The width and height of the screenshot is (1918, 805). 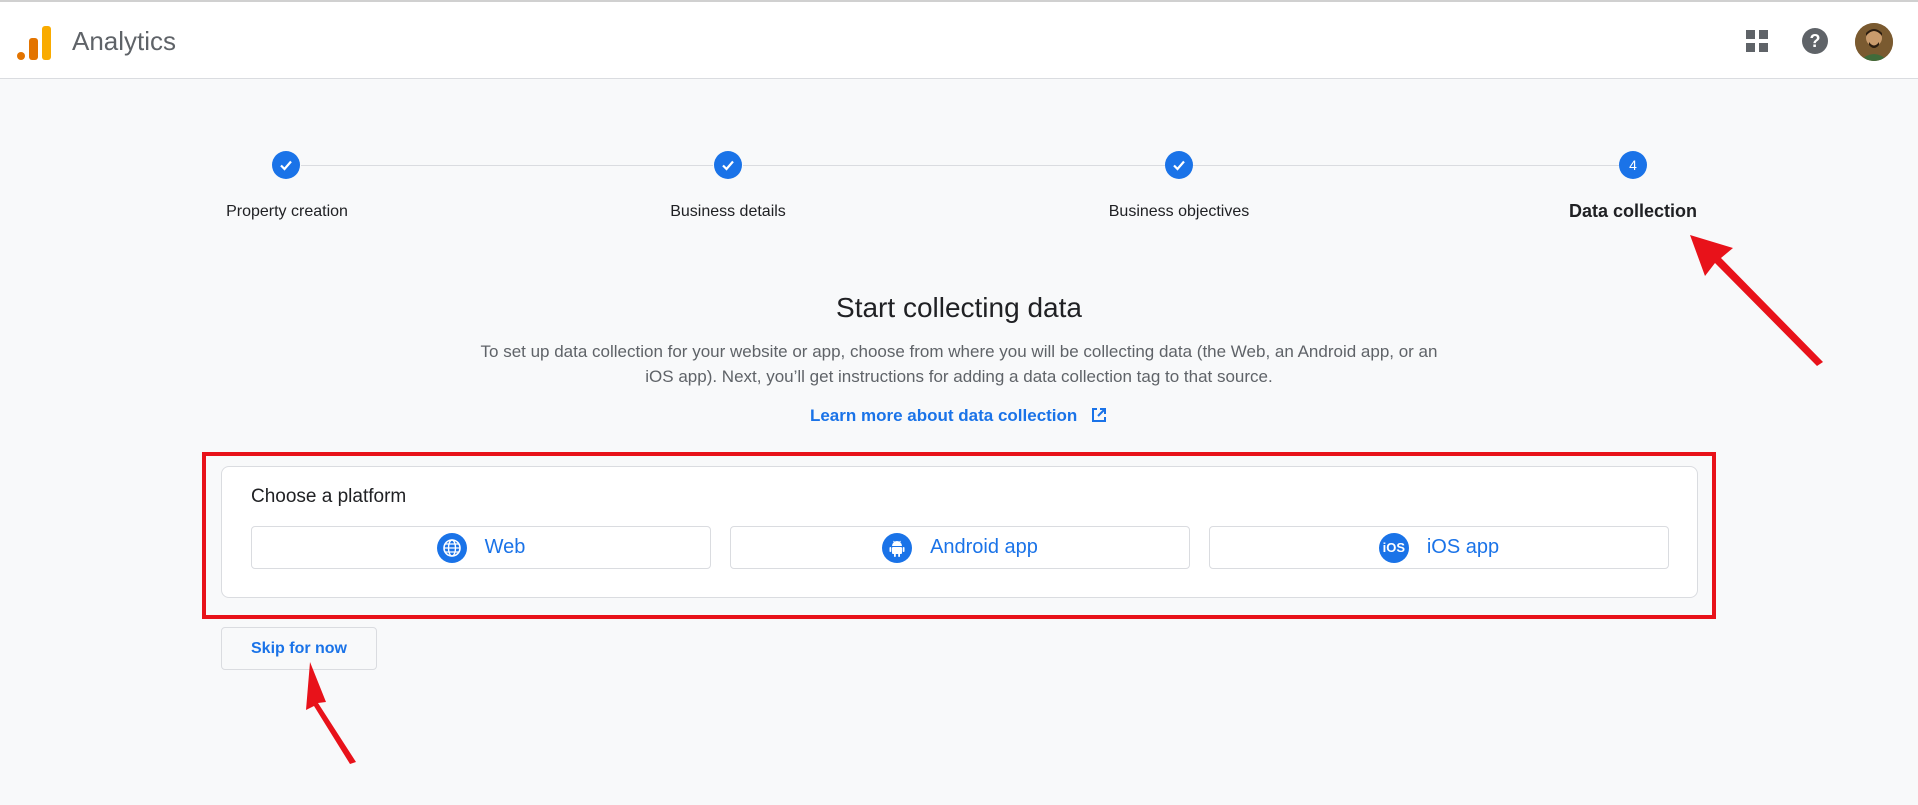 What do you see at coordinates (481, 547) in the screenshot?
I see `web-platform-button: Web` at bounding box center [481, 547].